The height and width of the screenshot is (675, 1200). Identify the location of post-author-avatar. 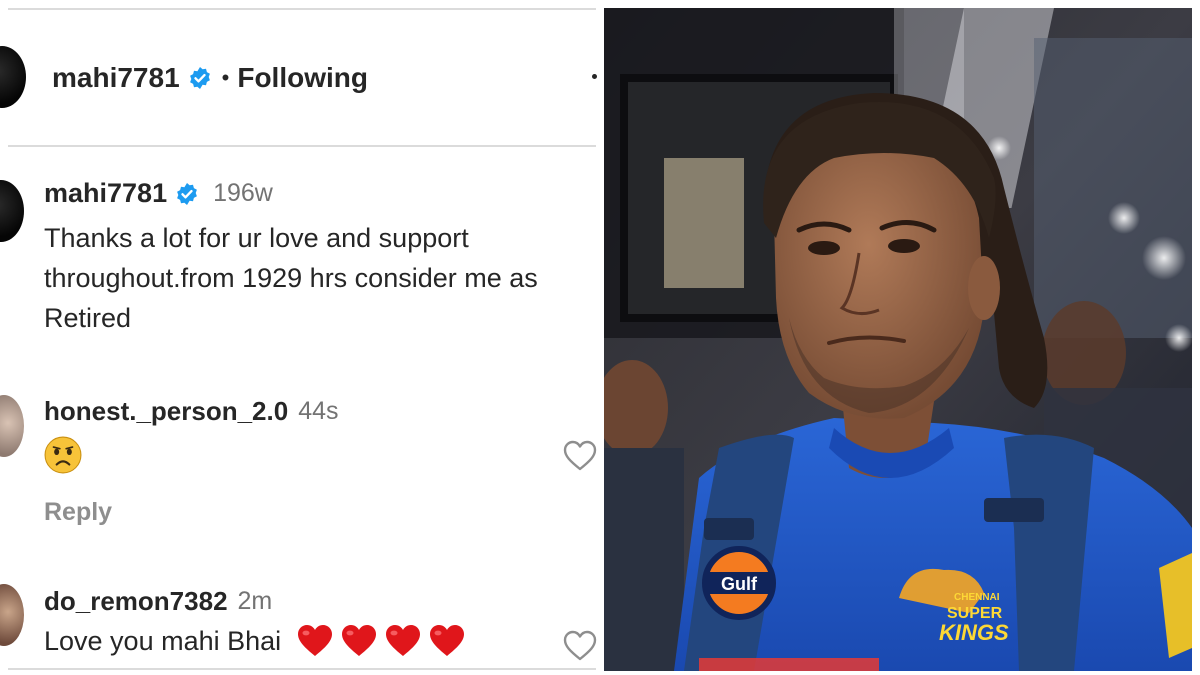
(13, 77).